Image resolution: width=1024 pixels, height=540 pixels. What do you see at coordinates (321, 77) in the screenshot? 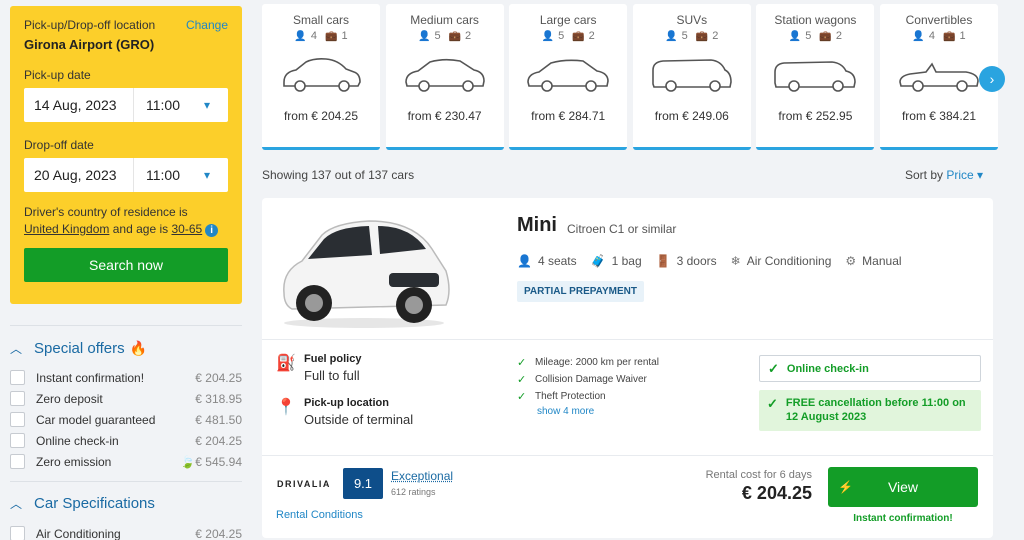
I see `category-card: Small cars 👤 4 💼 1 from € 204.25` at bounding box center [321, 77].